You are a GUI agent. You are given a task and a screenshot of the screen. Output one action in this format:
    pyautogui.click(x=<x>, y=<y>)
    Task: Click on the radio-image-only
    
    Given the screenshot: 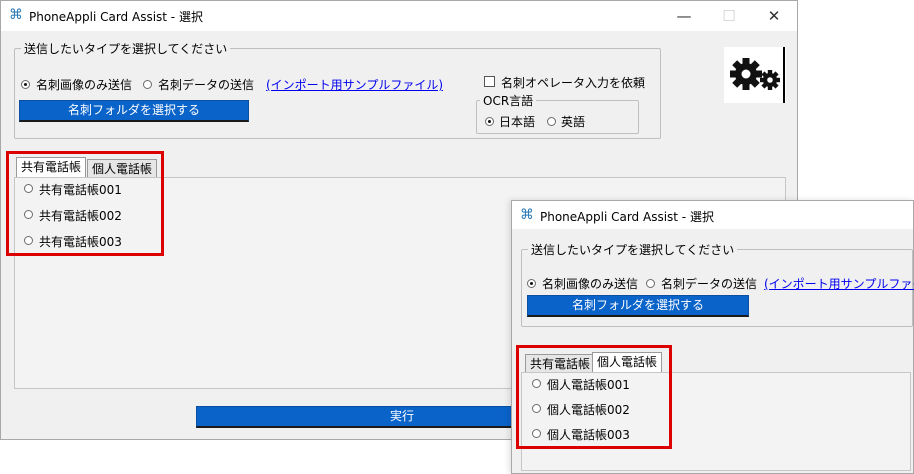 What is the action you would take?
    pyautogui.click(x=25, y=84)
    